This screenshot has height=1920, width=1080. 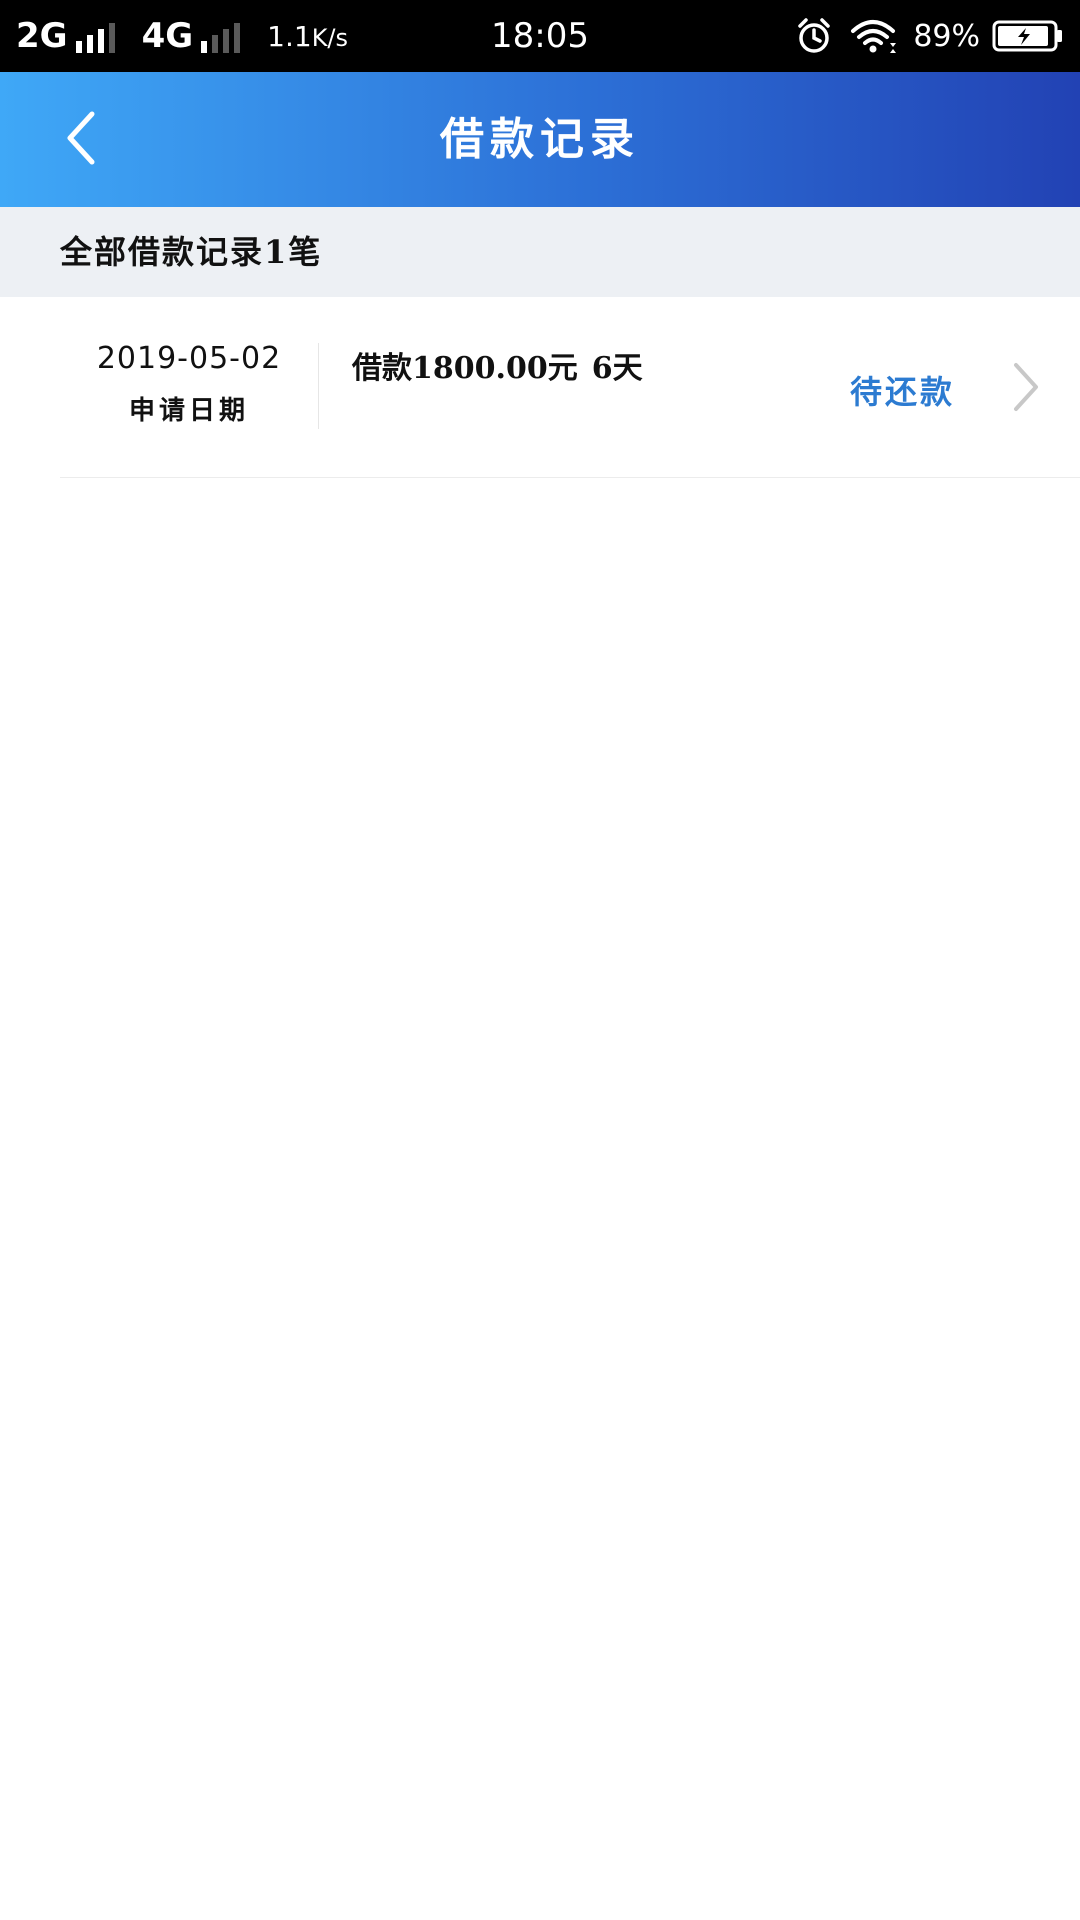 What do you see at coordinates (1026, 387) in the screenshot?
I see `chevron-right-icon` at bounding box center [1026, 387].